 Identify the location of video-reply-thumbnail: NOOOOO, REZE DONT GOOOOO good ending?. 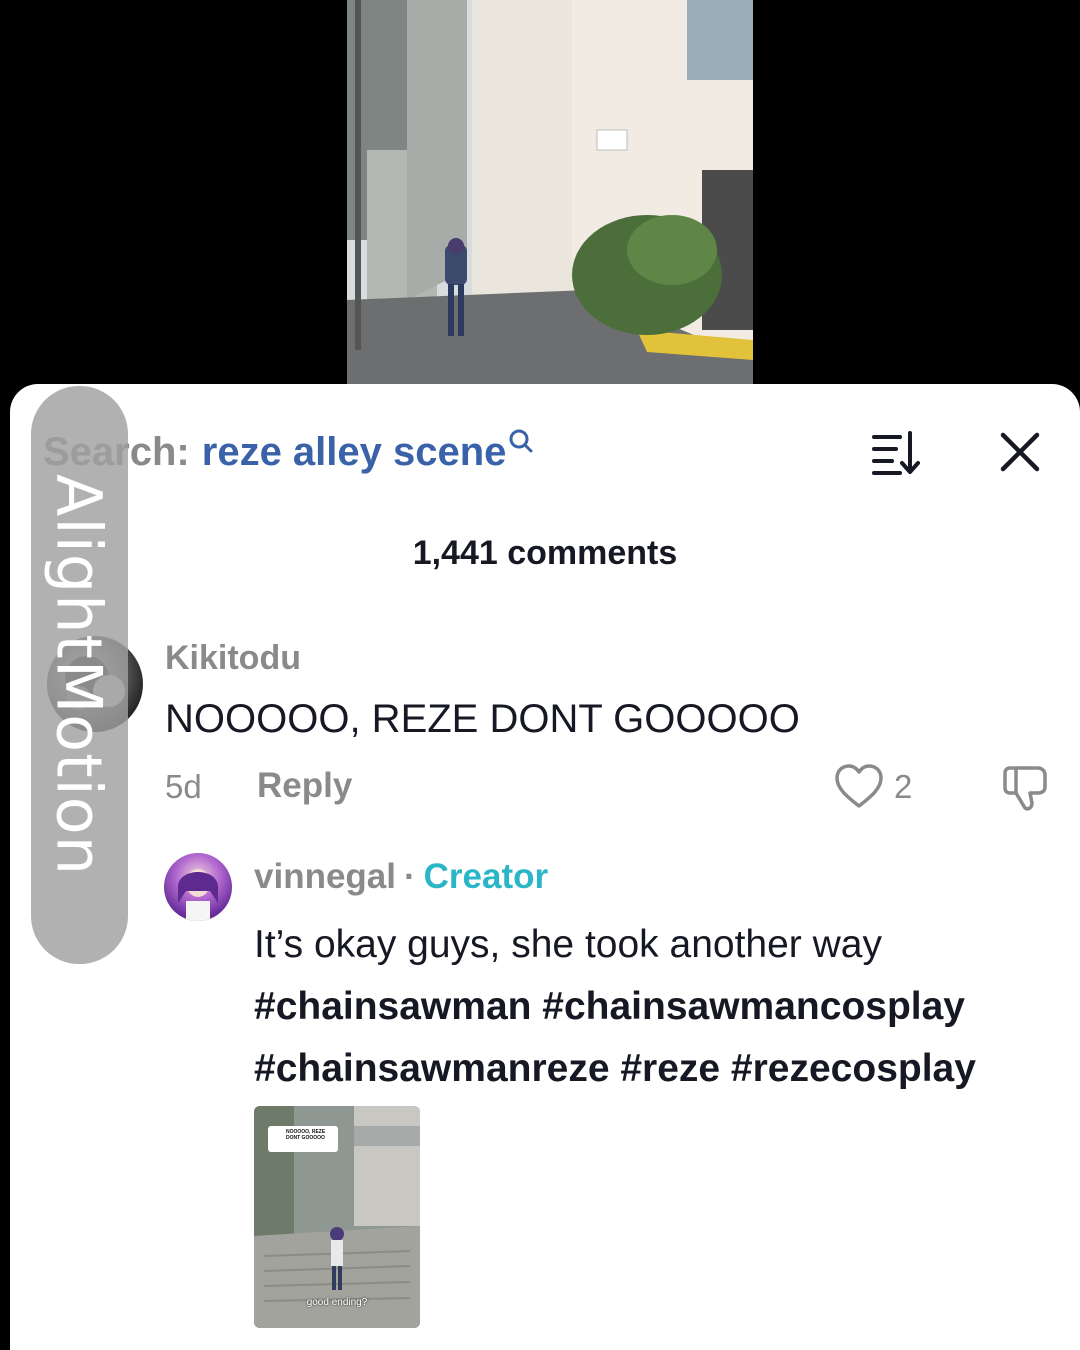
(337, 1217).